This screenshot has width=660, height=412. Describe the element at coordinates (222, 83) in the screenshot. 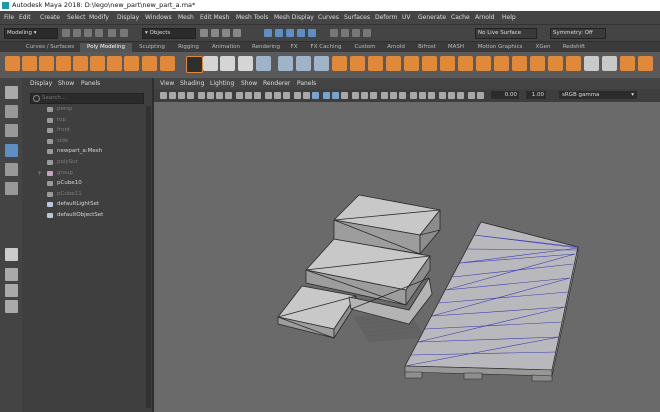

I see `viewport-menu-lighting: Lighting` at that location.